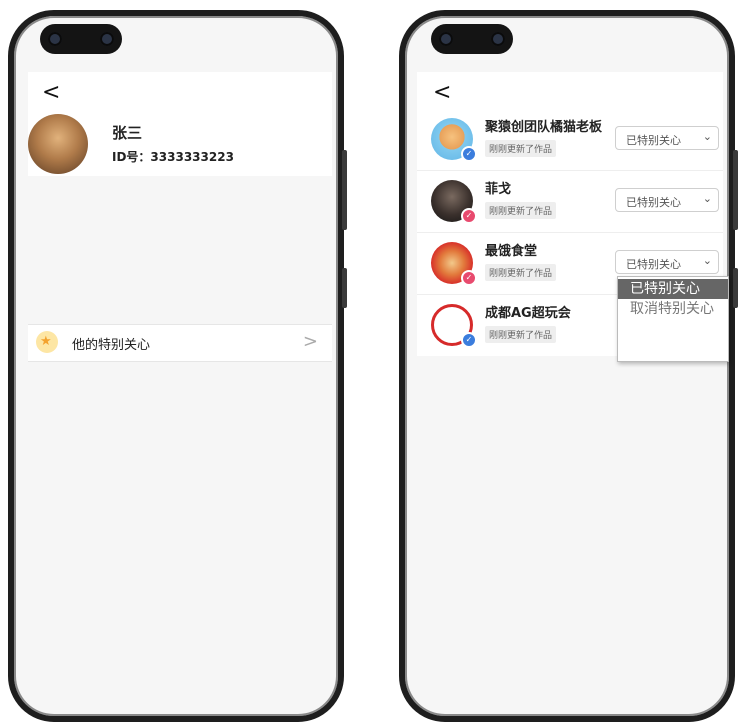 This screenshot has width=741, height=723. I want to click on profile-id: ID号：3333333223, so click(173, 157).